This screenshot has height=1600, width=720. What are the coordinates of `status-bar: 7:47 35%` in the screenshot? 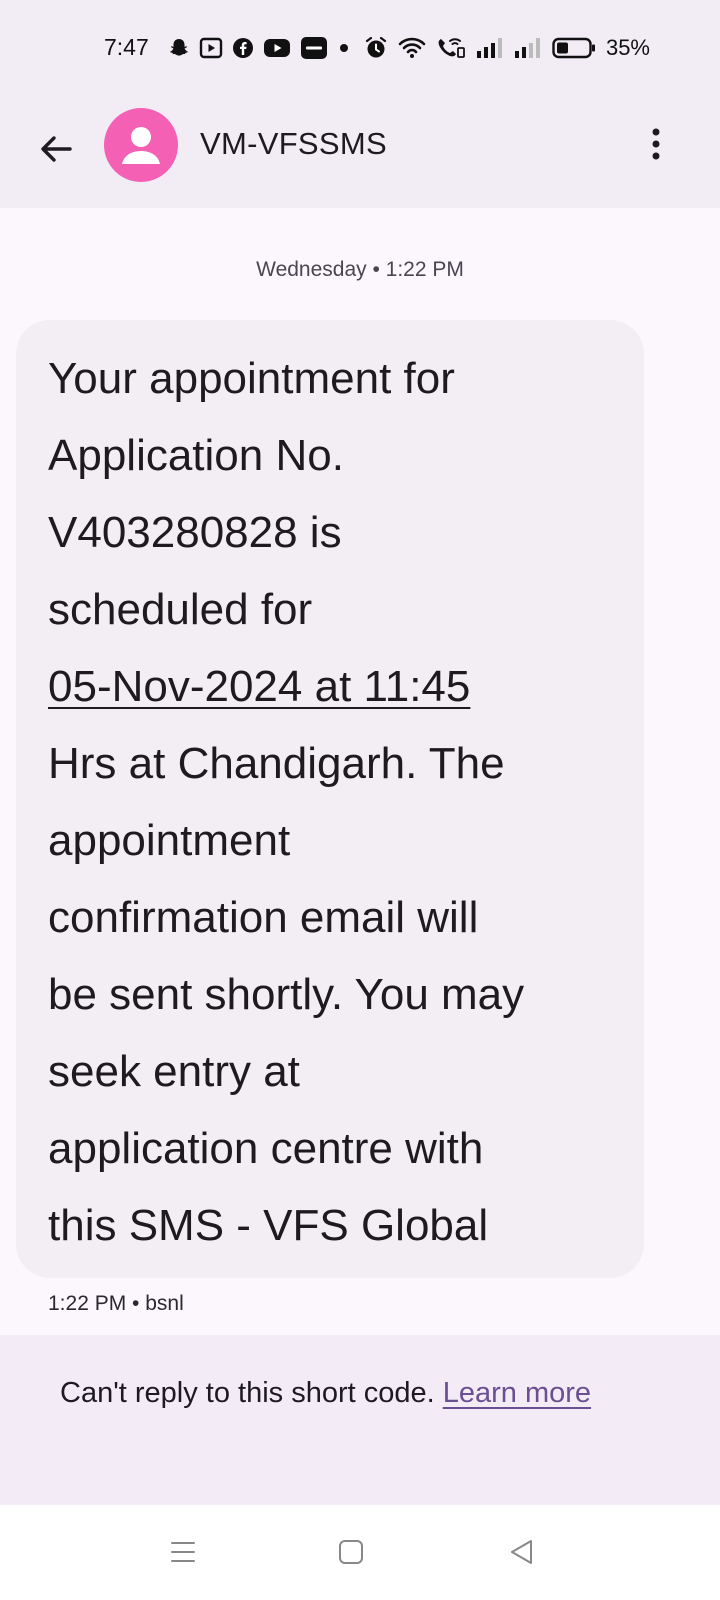 It's located at (360, 48).